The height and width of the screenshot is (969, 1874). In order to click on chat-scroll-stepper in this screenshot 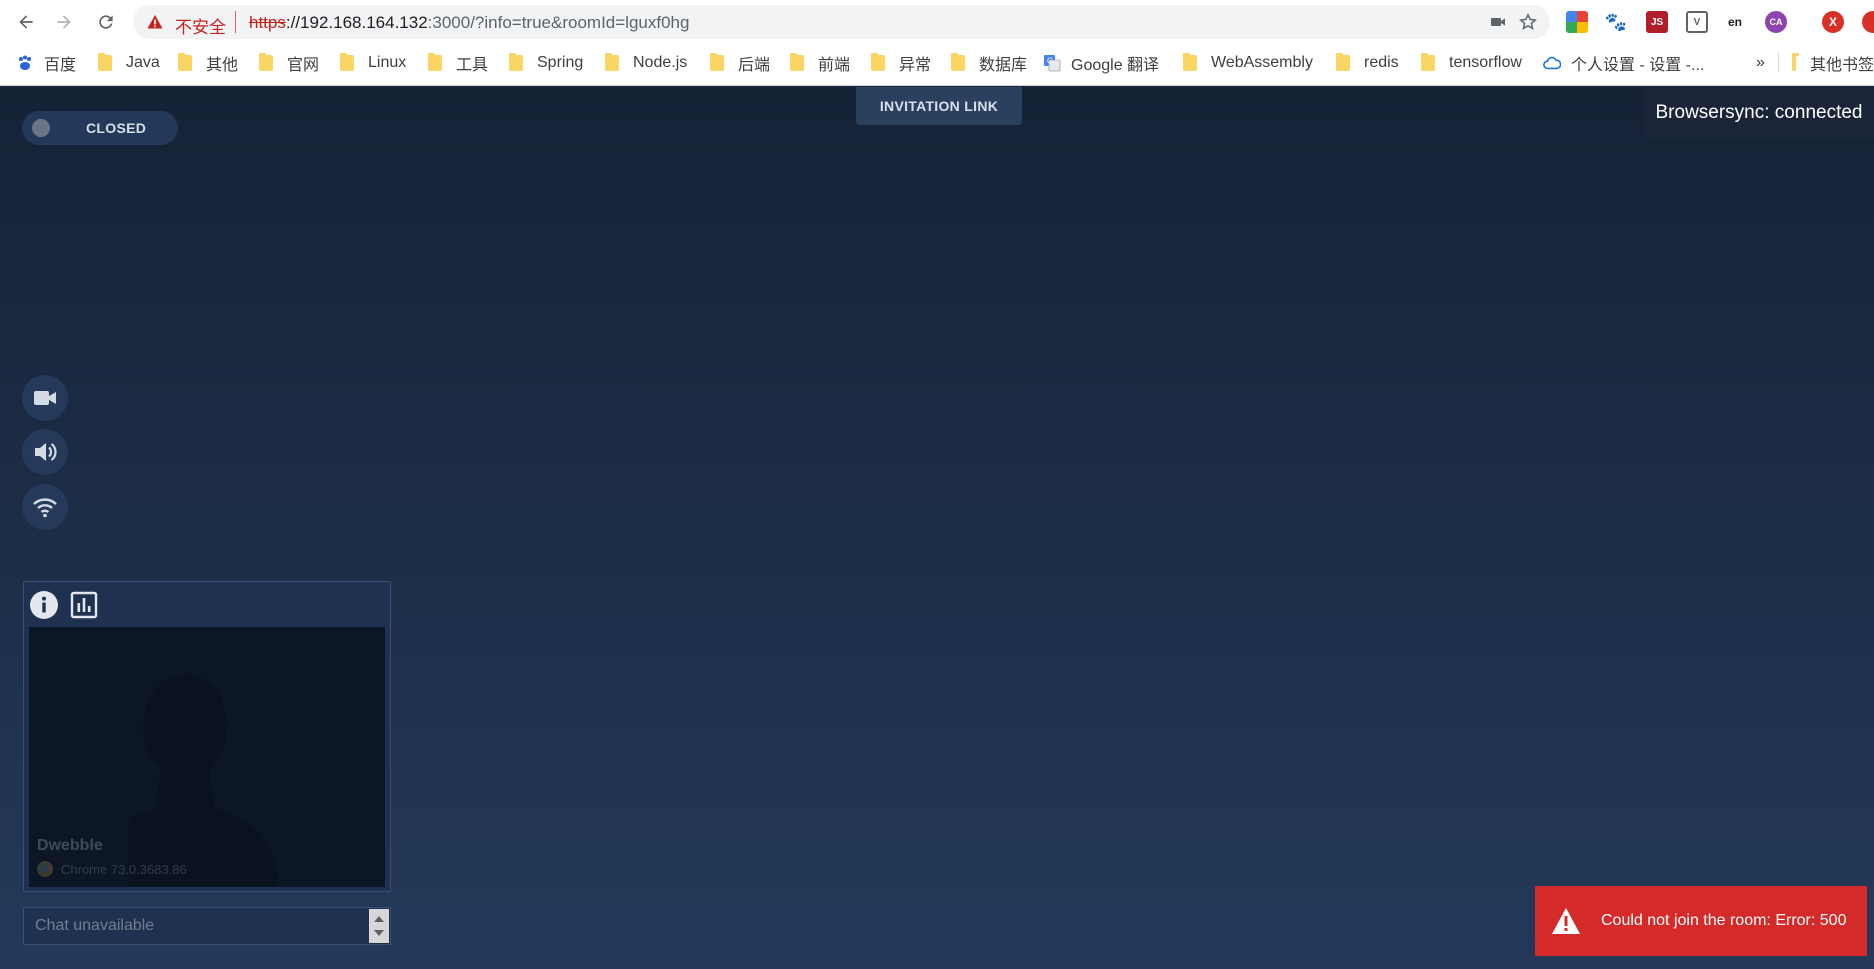, I will do `click(379, 926)`.